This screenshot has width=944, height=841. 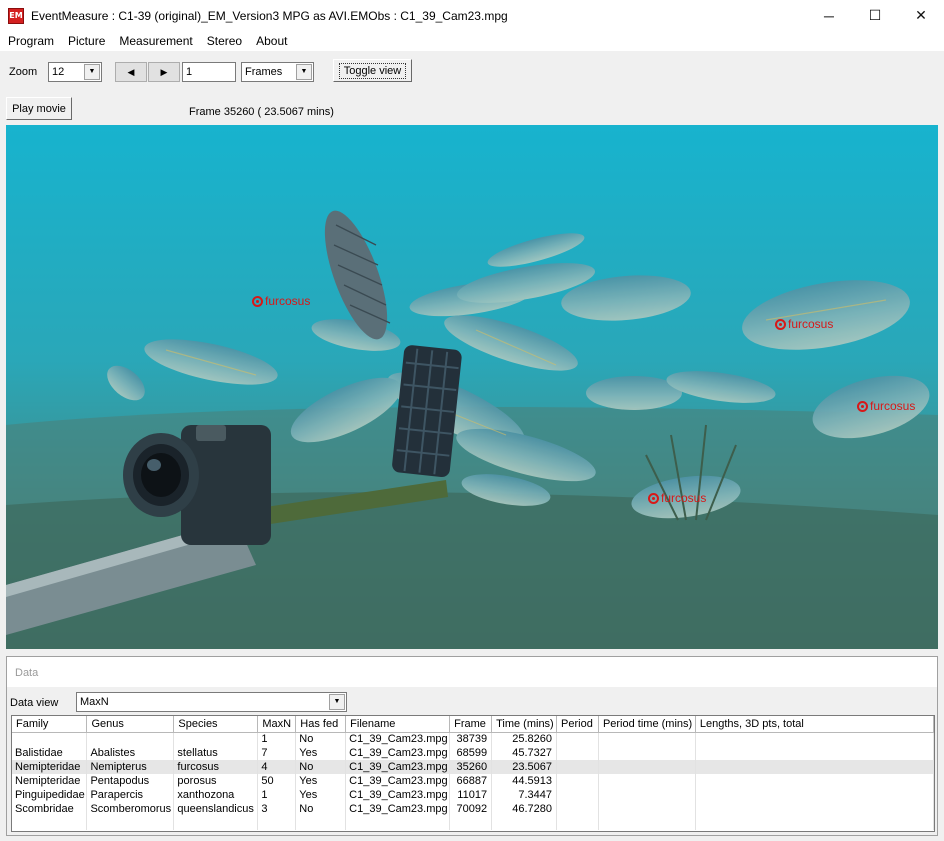 I want to click on app-logo-icon: EM, so click(x=16, y=15).